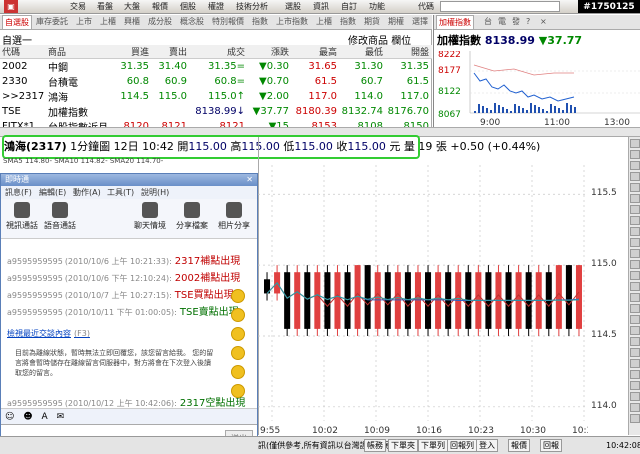 This screenshot has width=640, height=454. What do you see at coordinates (216, 81) in the screenshot?
I see `table-row: 2330 台積電 60.8 60.9 60.8= ▼0.70 61.5 60.7 61.5` at bounding box center [216, 81].